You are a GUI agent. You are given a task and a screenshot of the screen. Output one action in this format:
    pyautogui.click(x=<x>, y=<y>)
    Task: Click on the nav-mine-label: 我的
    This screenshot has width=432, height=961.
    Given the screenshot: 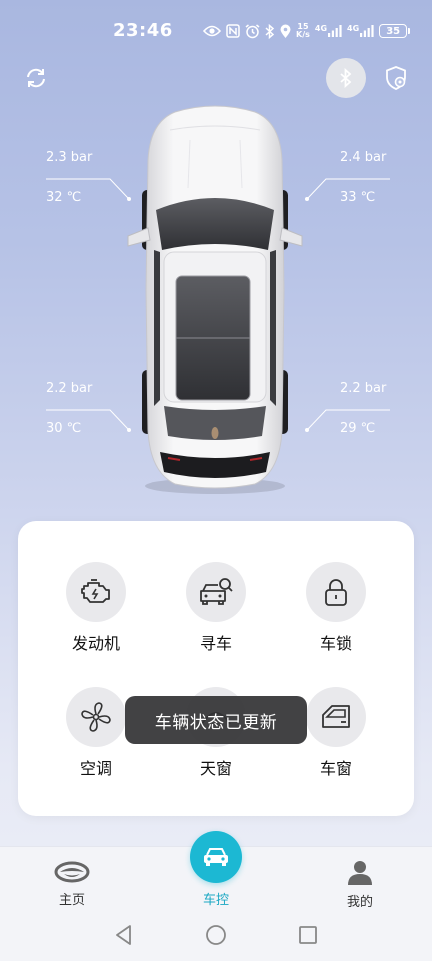 What is the action you would take?
    pyautogui.click(x=359, y=902)
    